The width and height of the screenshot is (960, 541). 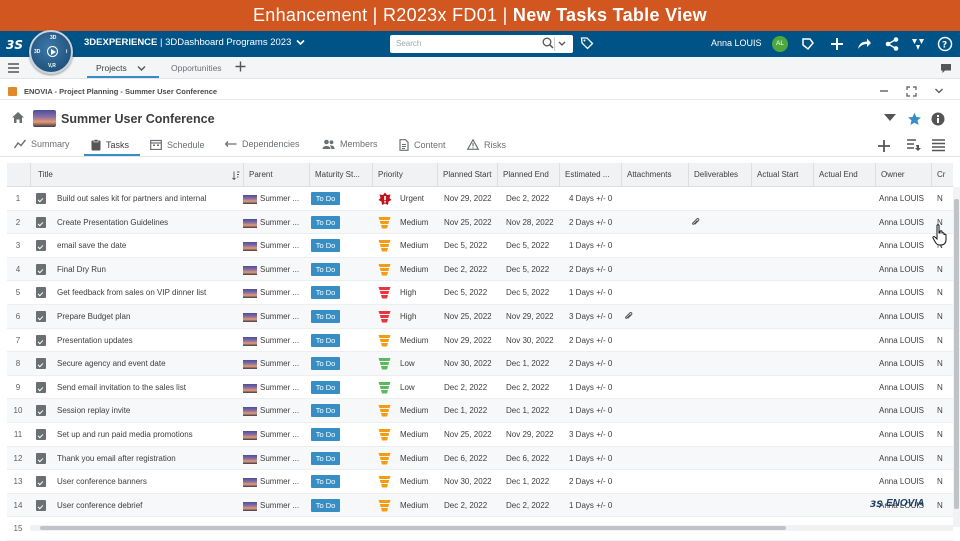 What do you see at coordinates (780, 44) in the screenshot?
I see `user-avatar: AL` at bounding box center [780, 44].